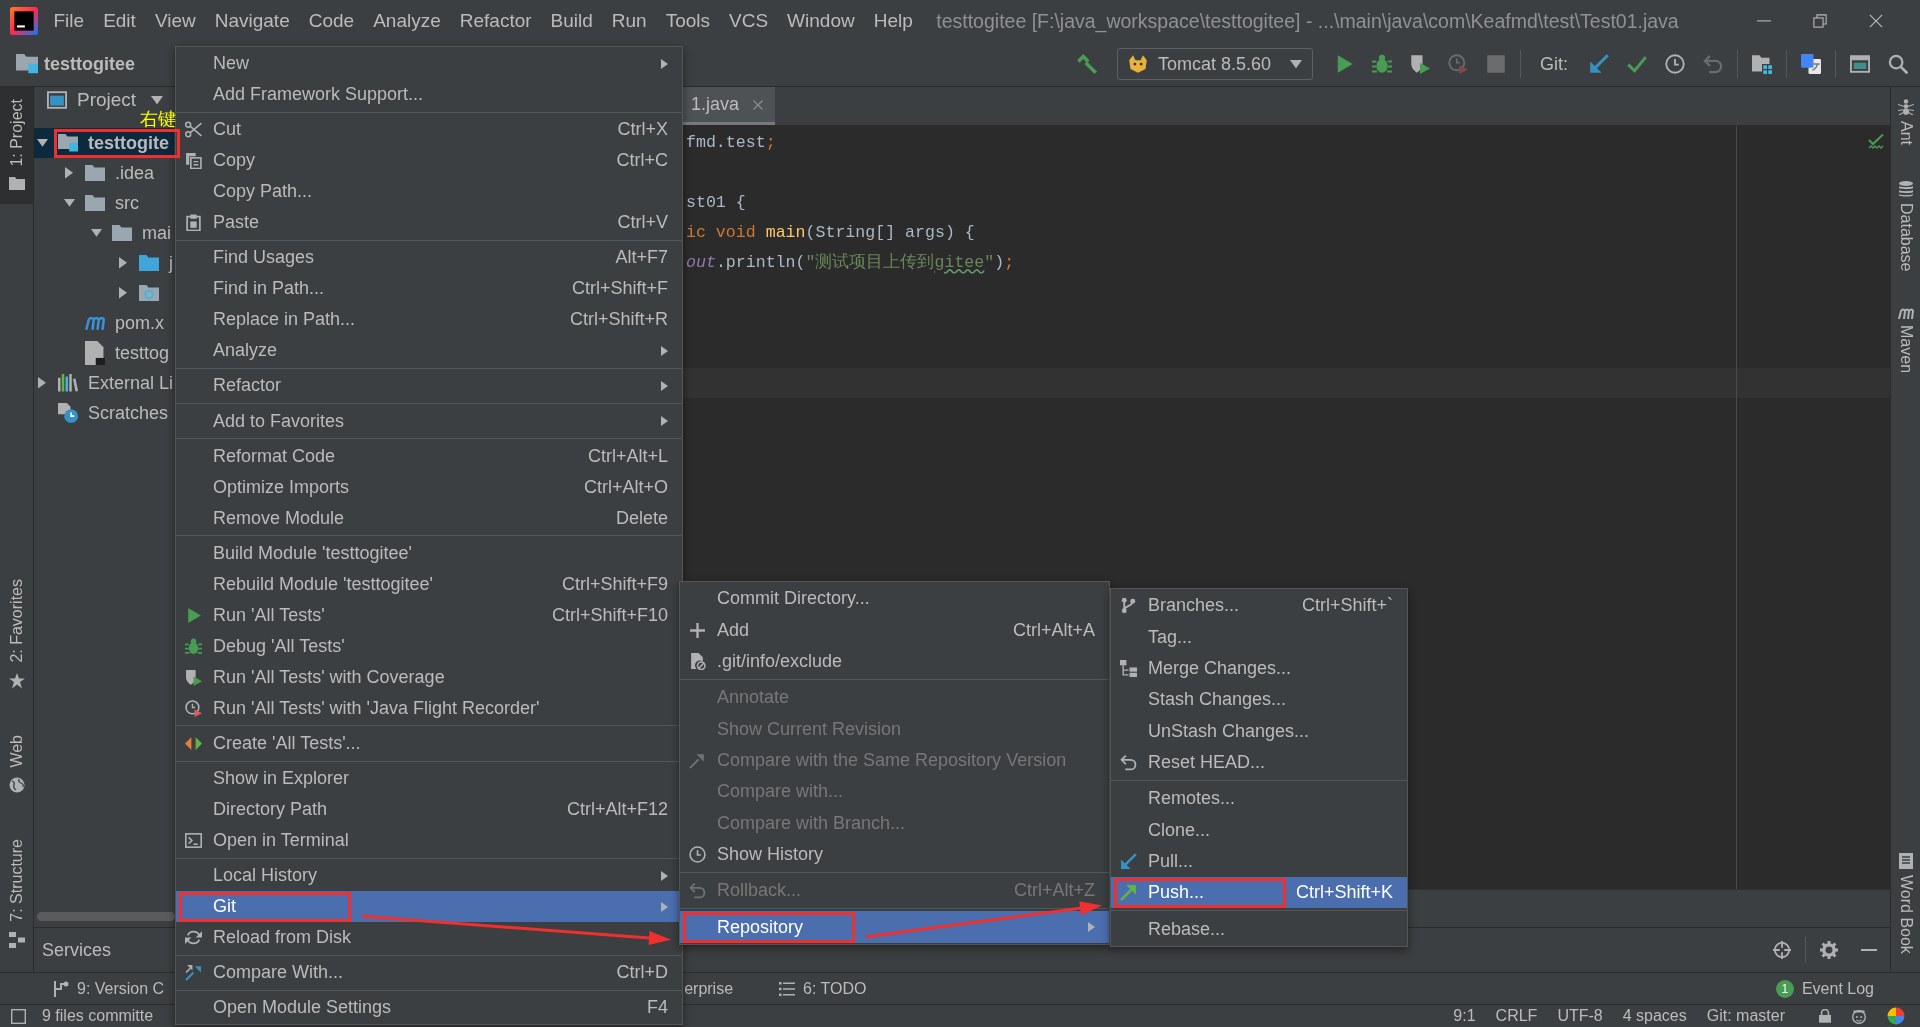 The width and height of the screenshot is (1920, 1027). I want to click on tree-item: testtog, so click(130, 353).